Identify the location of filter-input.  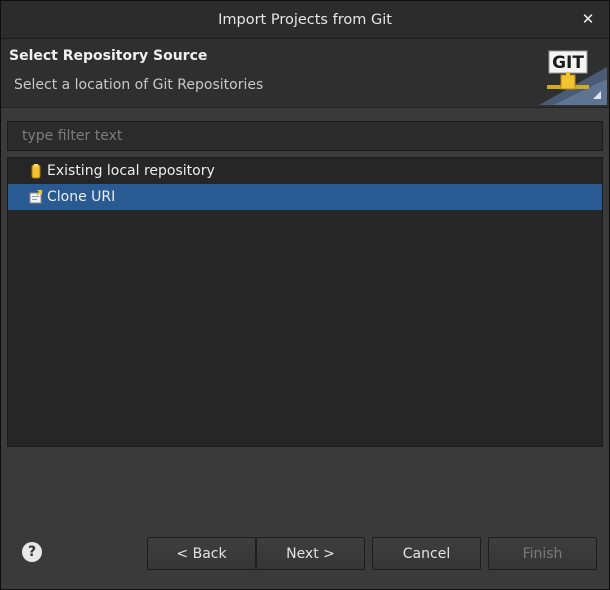
(305, 136).